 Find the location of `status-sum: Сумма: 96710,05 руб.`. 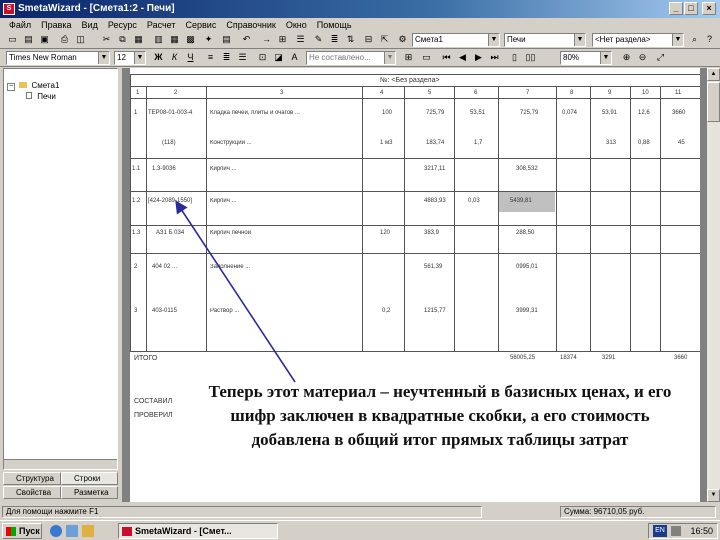

status-sum: Сумма: 96710,05 руб. is located at coordinates (638, 512).